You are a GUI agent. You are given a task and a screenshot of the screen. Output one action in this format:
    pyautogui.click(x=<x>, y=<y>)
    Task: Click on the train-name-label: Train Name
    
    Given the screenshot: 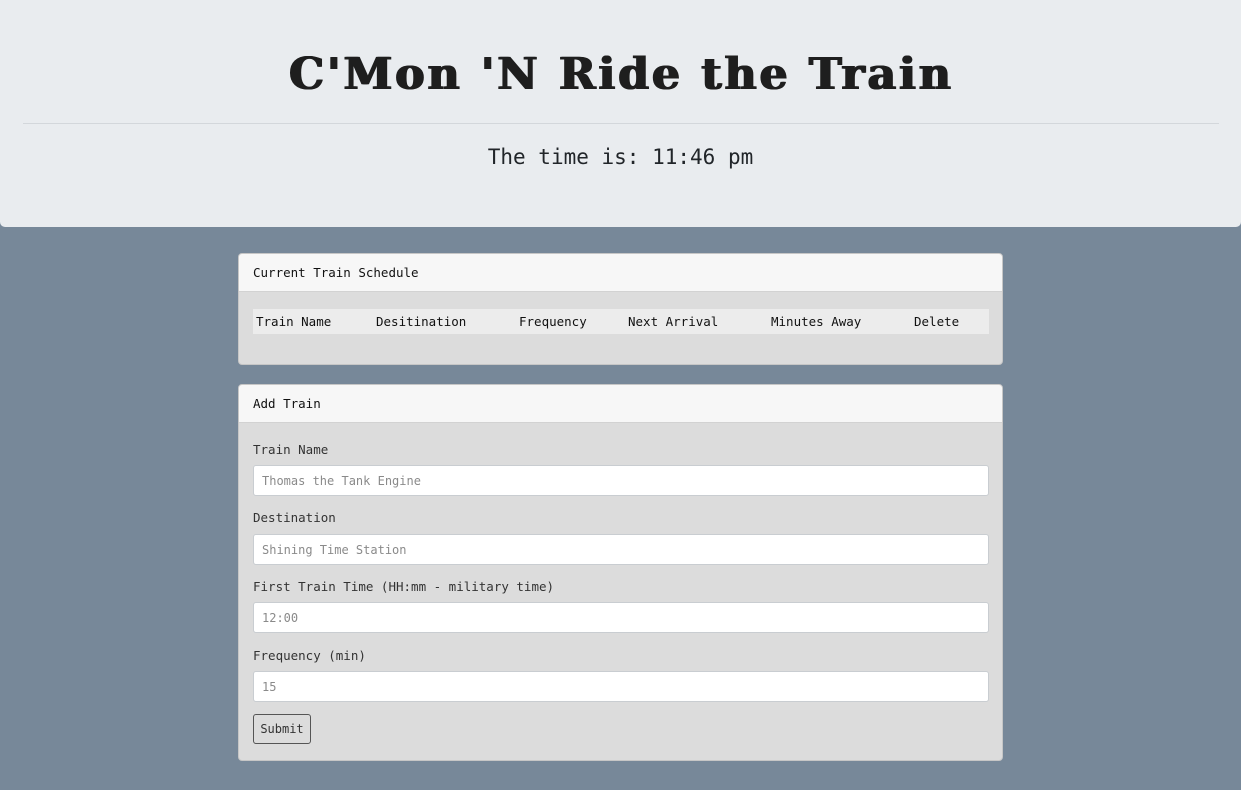 What is the action you would take?
    pyautogui.click(x=291, y=449)
    